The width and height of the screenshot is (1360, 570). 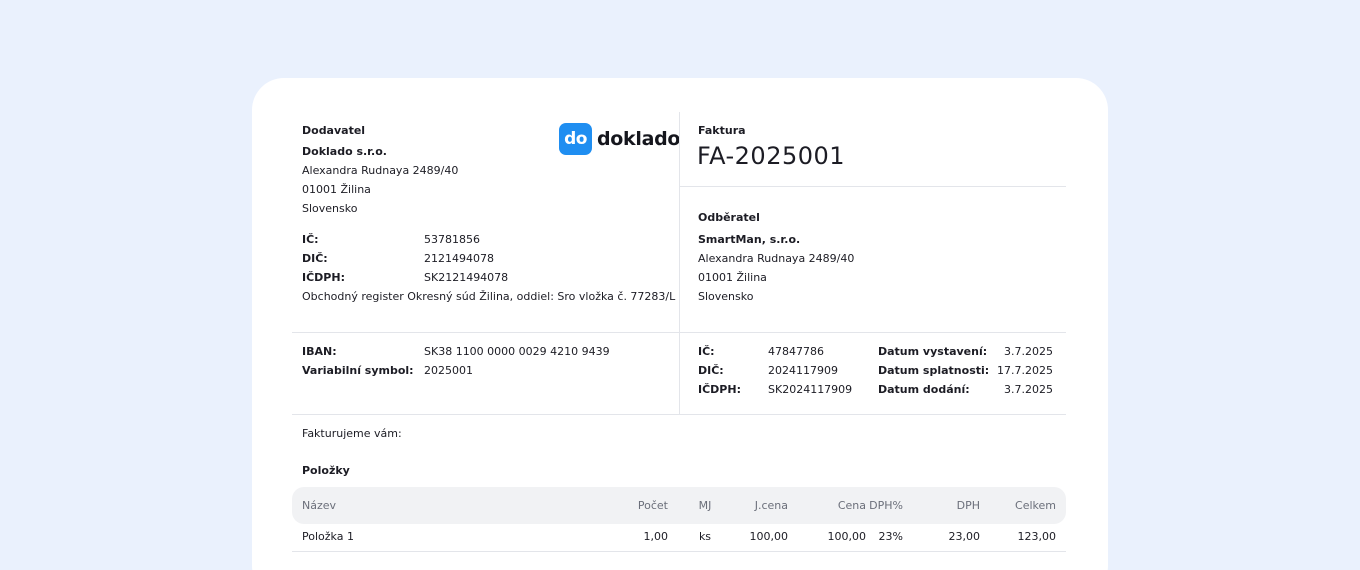 What do you see at coordinates (517, 351) in the screenshot?
I see `iban-value: SK38 1100 0000 0029 4210 9439` at bounding box center [517, 351].